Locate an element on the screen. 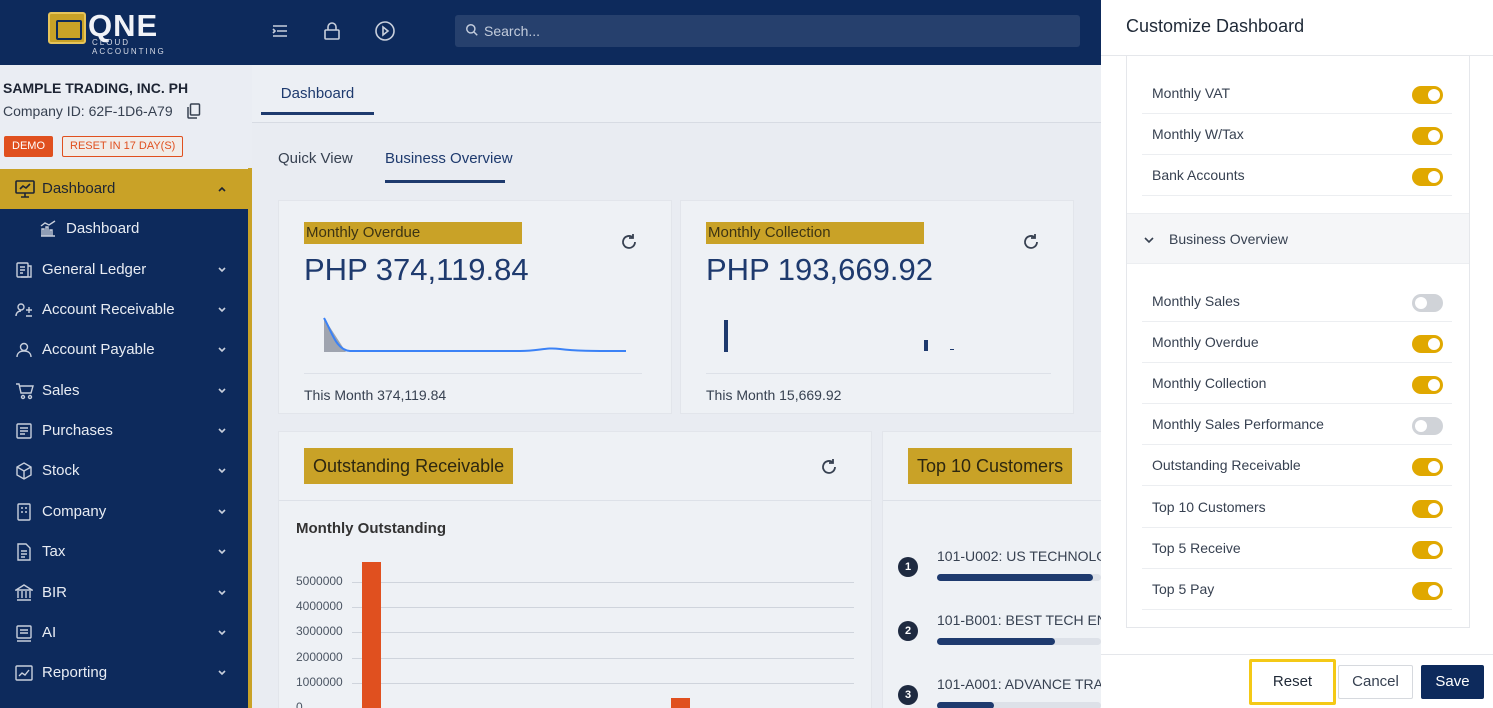 Image resolution: width=1493 pixels, height=708 pixels. save-button: Save is located at coordinates (1452, 682).